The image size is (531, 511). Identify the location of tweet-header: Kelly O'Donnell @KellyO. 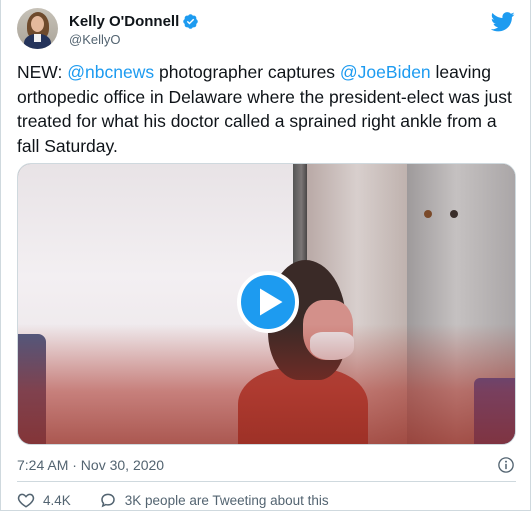
(266, 30).